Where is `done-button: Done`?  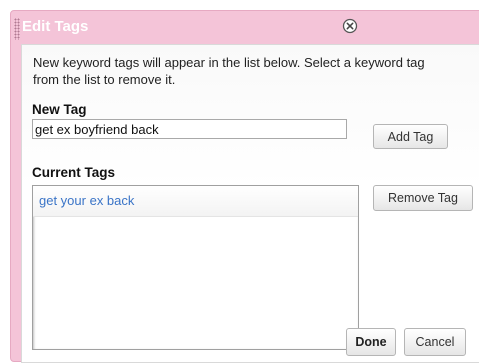 done-button: Done is located at coordinates (371, 342).